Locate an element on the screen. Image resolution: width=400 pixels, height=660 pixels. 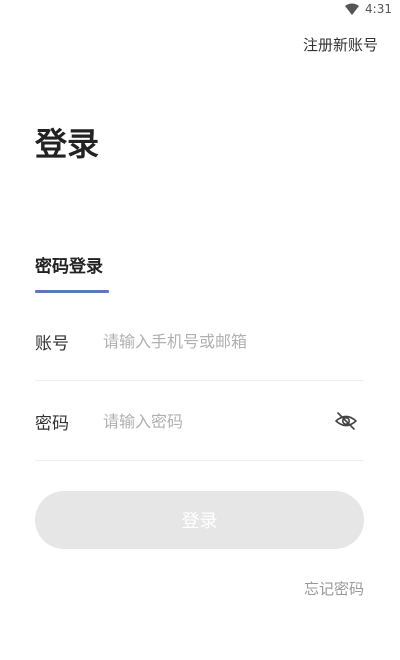
tab-password-login: 密码登录 is located at coordinates (72, 273).